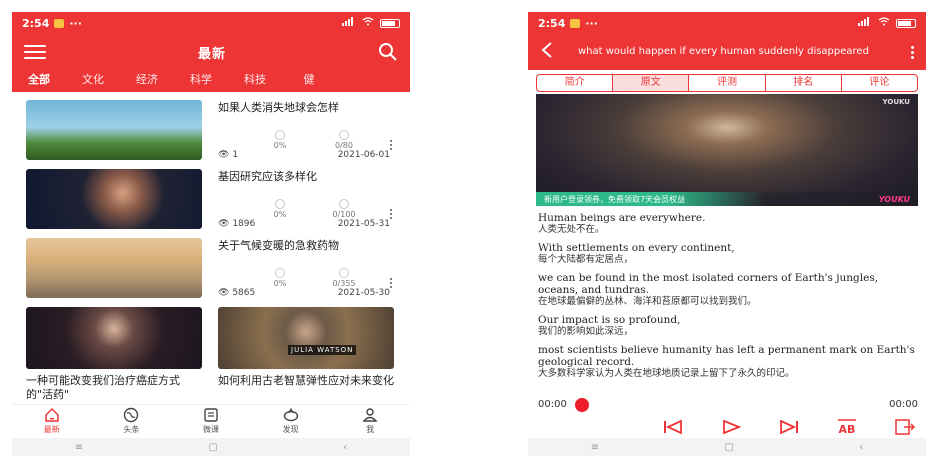 Image resolution: width=926 pixels, height=456 pixels. I want to click on app-header: 最新, so click(211, 52).